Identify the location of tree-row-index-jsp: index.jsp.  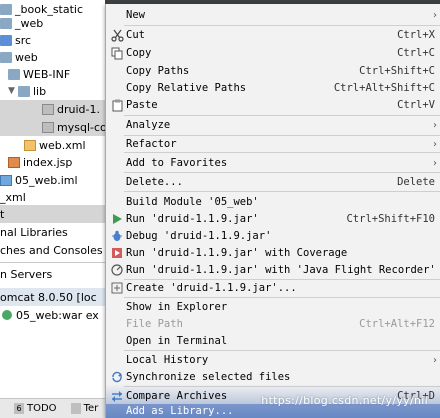
(60, 162).